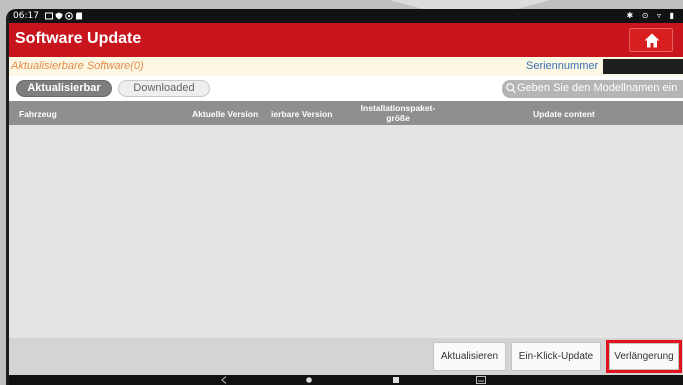 The width and height of the screenshot is (683, 385). What do you see at coordinates (225, 114) in the screenshot?
I see `column-current-version: Aktuelle Version` at bounding box center [225, 114].